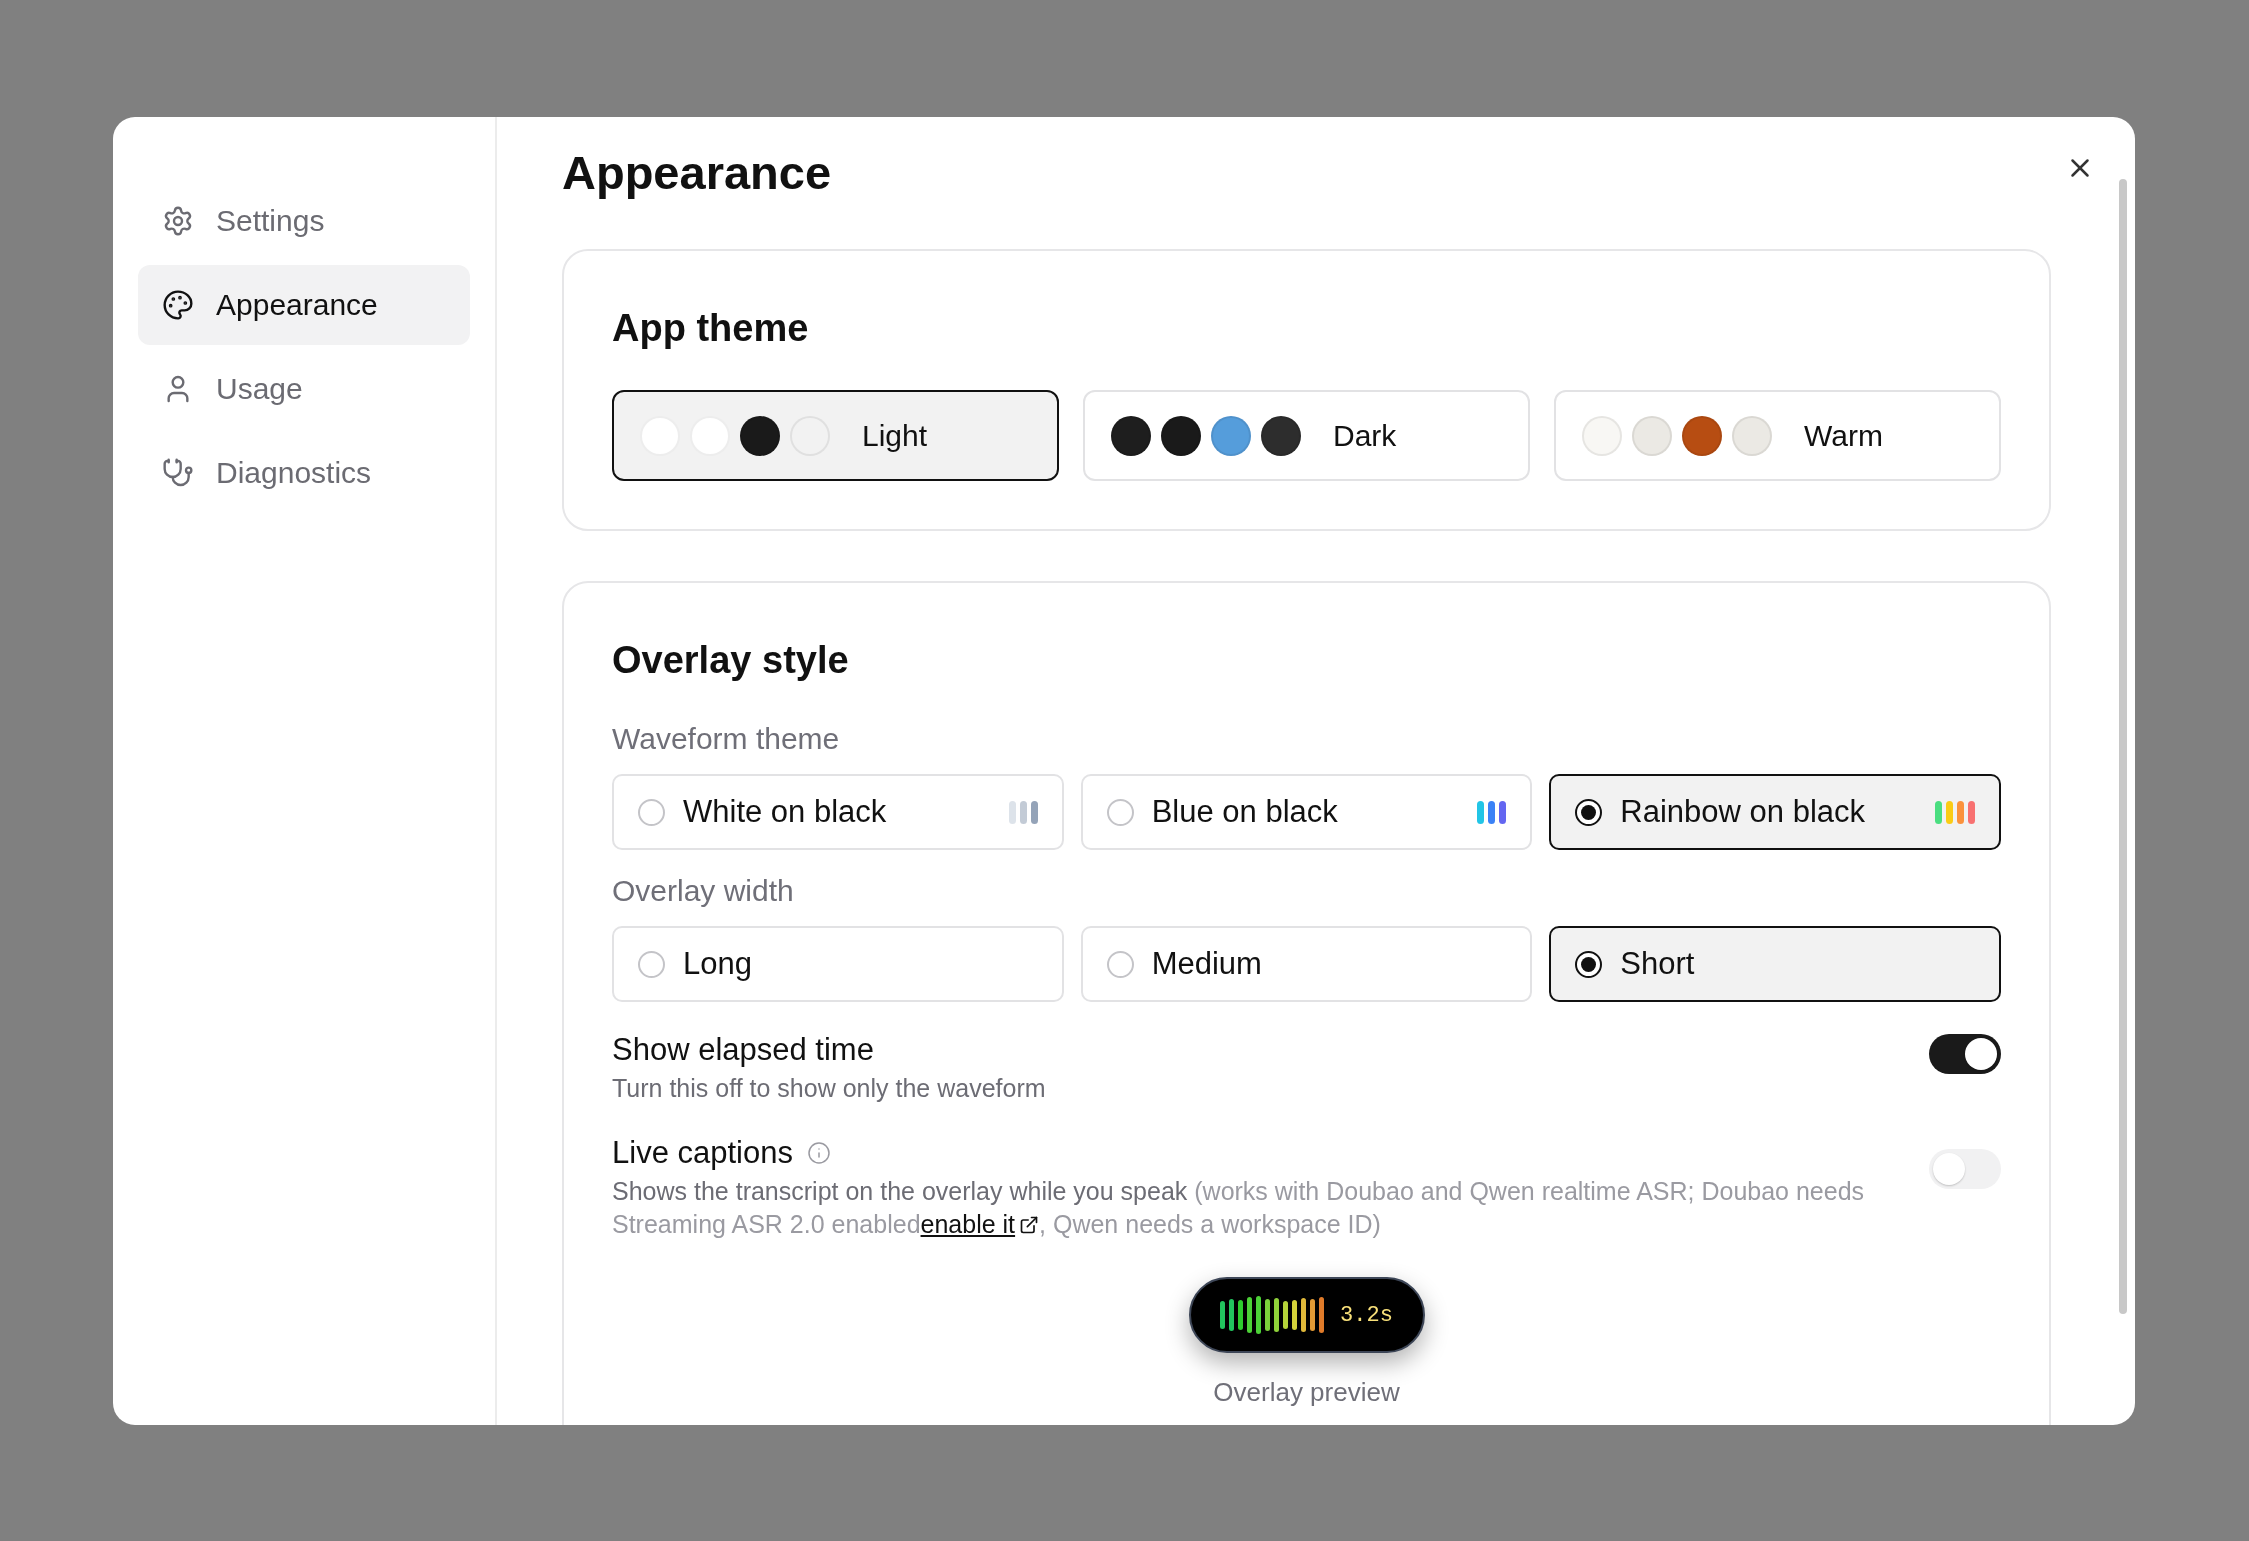  I want to click on theme-option: Warm, so click(1777, 435).